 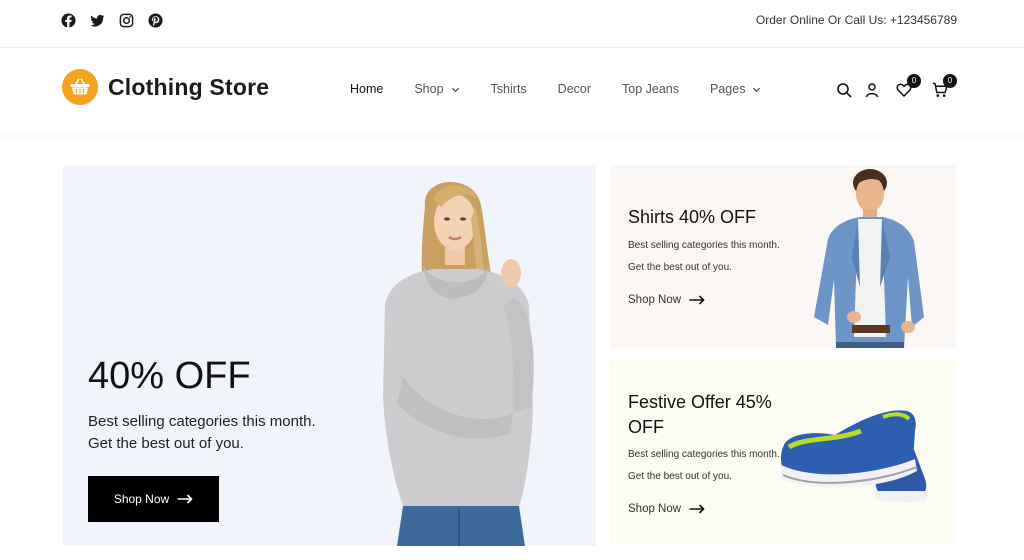 What do you see at coordinates (872, 90) in the screenshot?
I see `user-icon` at bounding box center [872, 90].